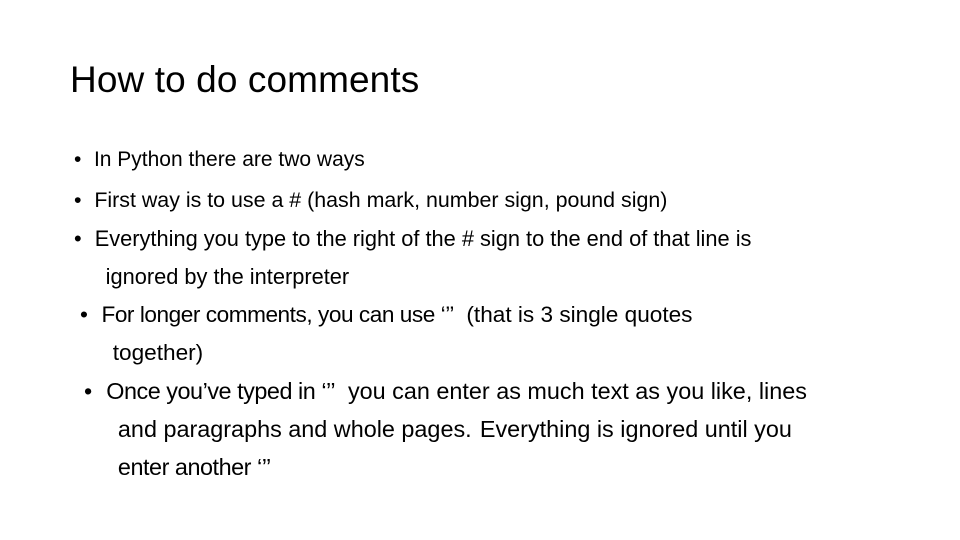 The width and height of the screenshot is (960, 540). What do you see at coordinates (221, 391) in the screenshot?
I see `bullet-text: Once you’ve typed in ‘’’` at bounding box center [221, 391].